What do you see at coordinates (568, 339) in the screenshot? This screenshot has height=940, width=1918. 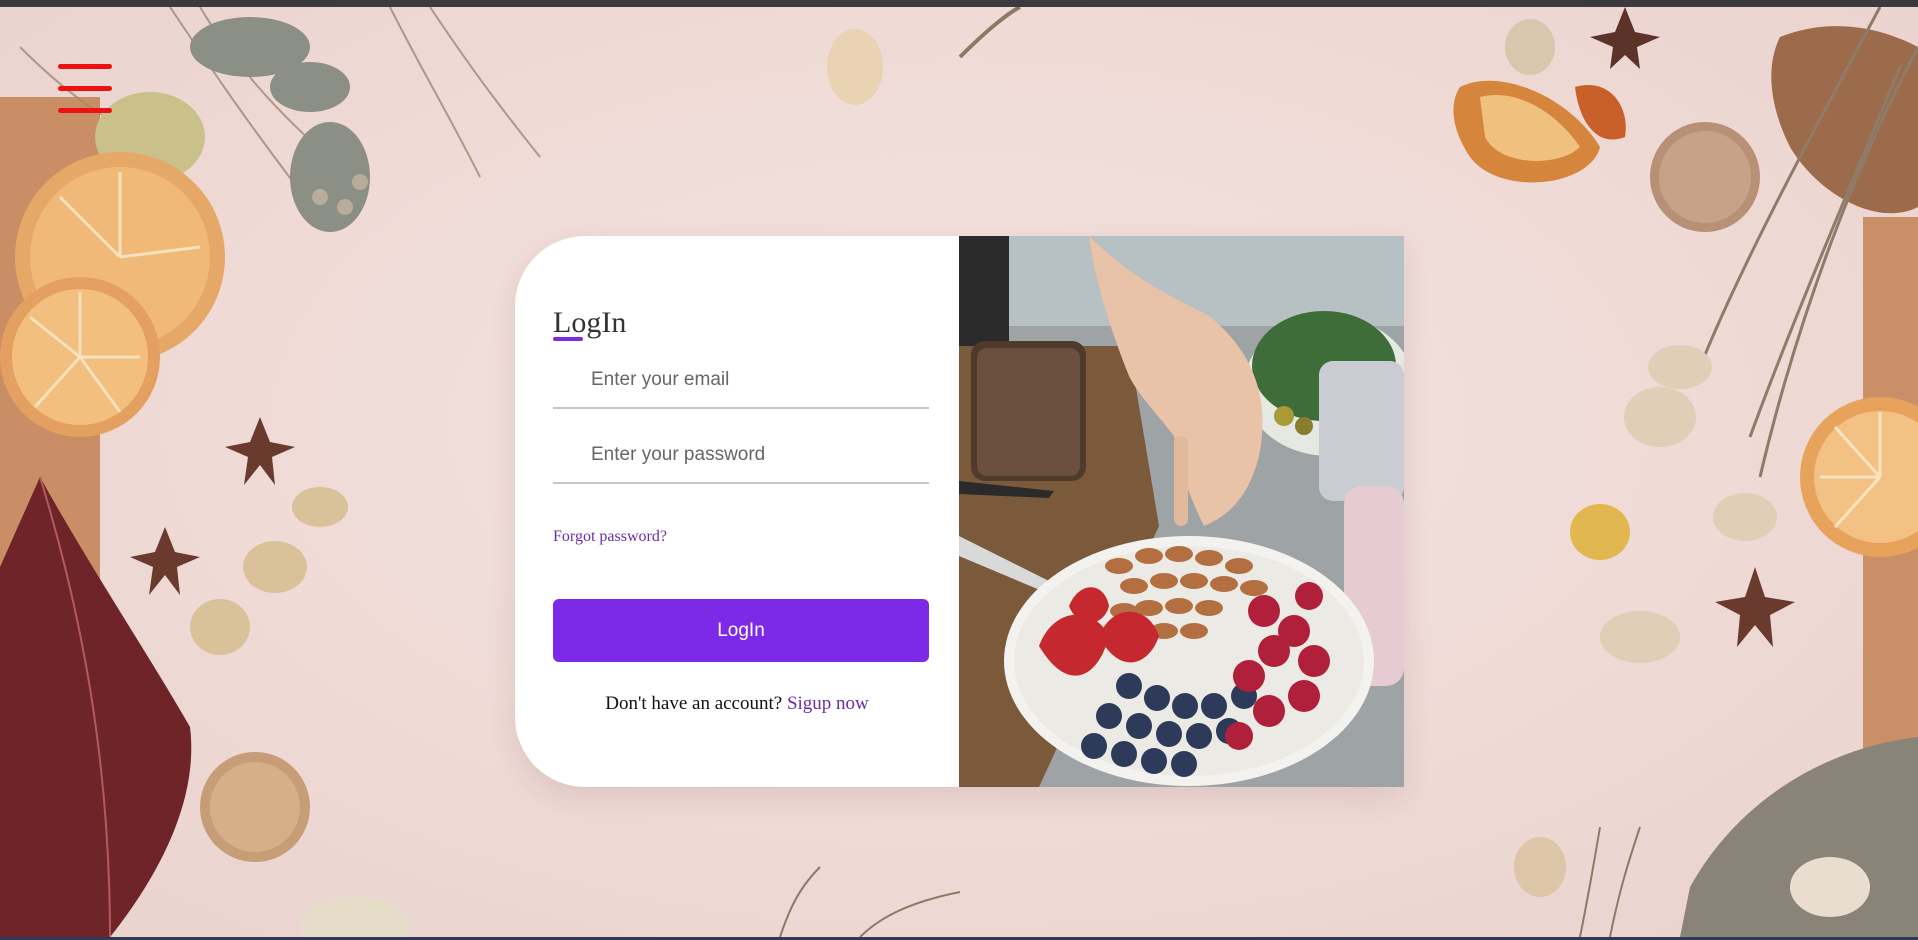 I see `title-underline` at bounding box center [568, 339].